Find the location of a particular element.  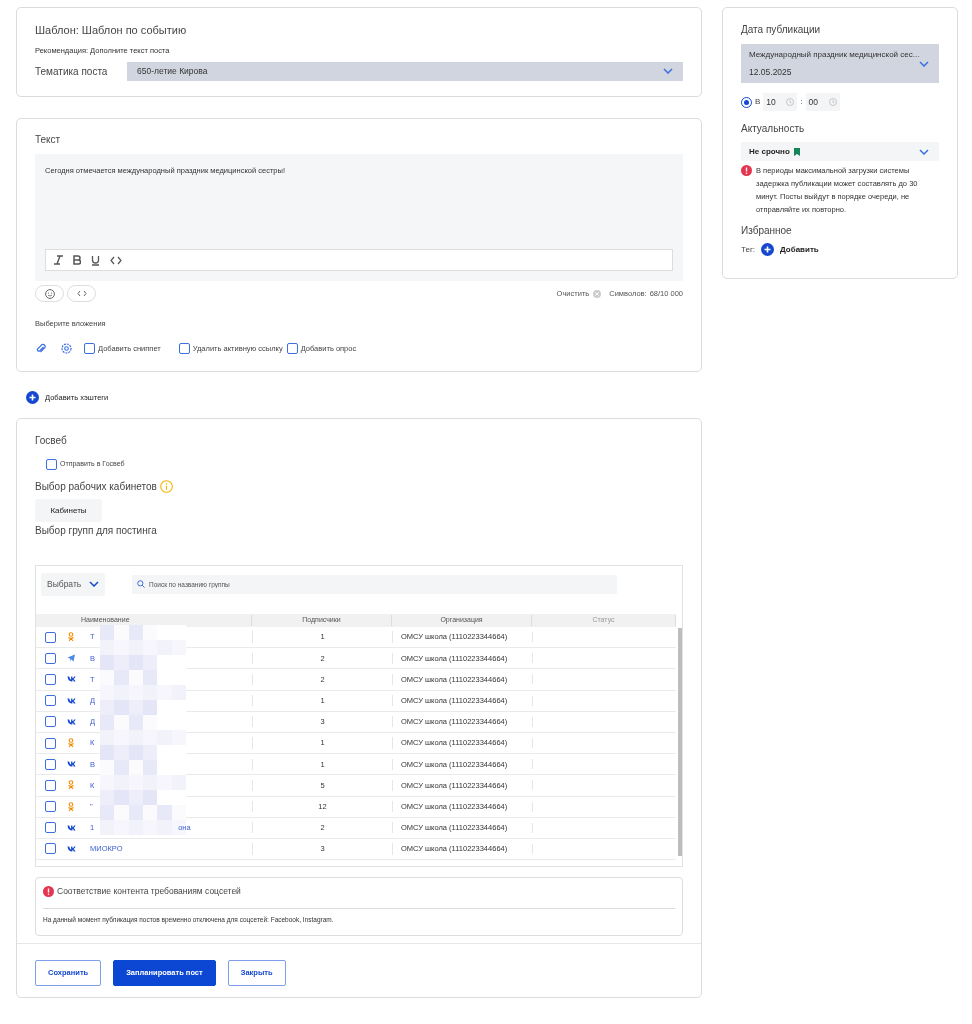

relevance-value: Не срочно is located at coordinates (769, 151).